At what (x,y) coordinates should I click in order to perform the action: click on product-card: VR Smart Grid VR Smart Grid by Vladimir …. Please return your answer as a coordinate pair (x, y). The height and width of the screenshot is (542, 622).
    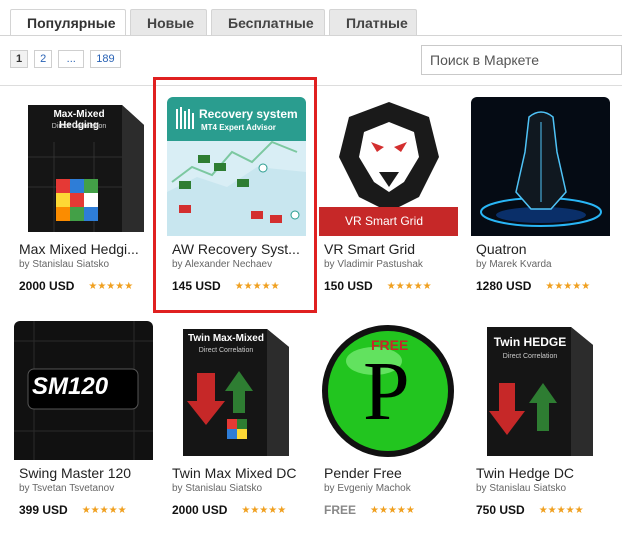
    Looking at the image, I should click on (388, 202).